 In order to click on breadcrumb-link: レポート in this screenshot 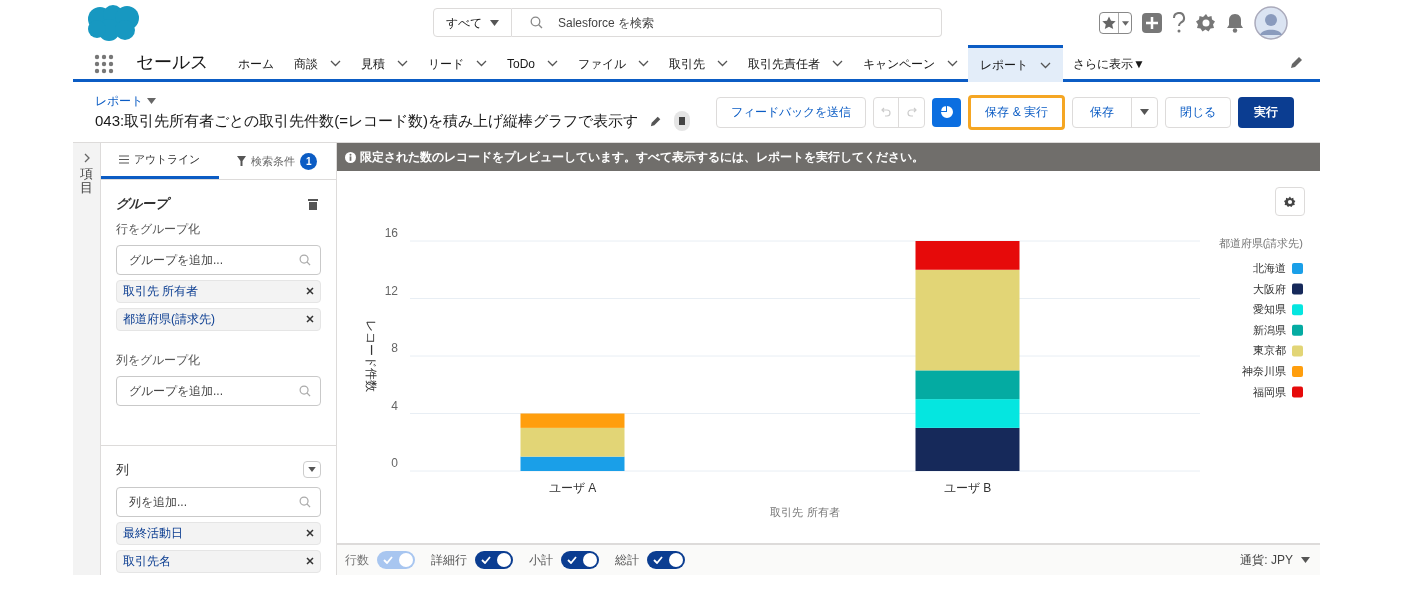, I will do `click(119, 100)`.